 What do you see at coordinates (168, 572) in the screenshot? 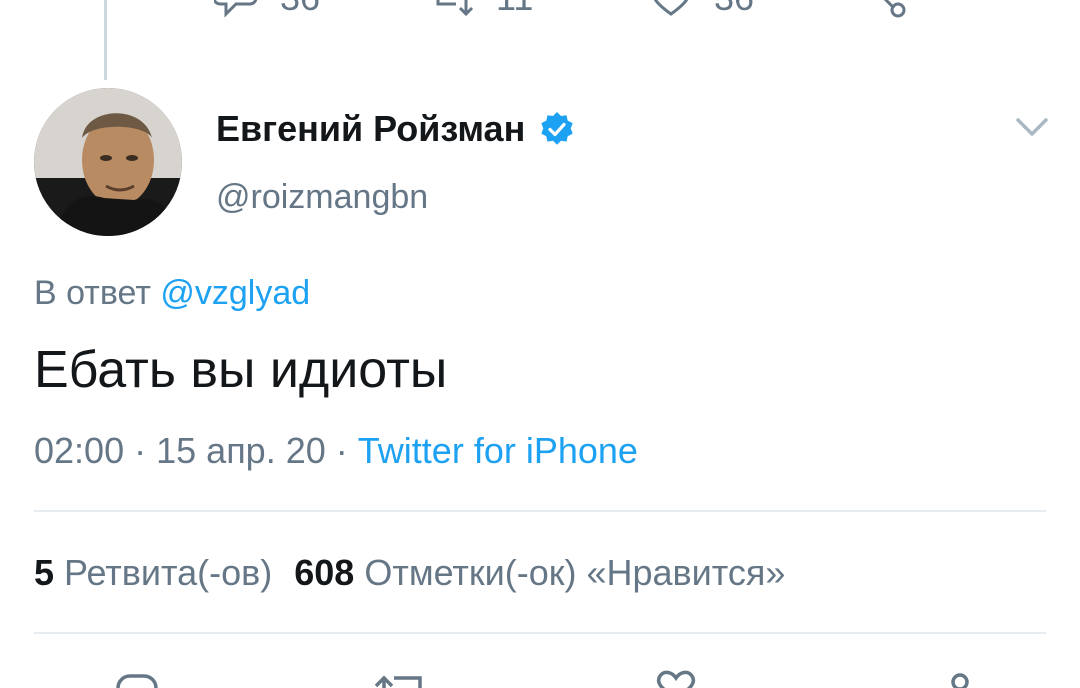
I see `retweets-label: Ретвита(-ов)` at bounding box center [168, 572].